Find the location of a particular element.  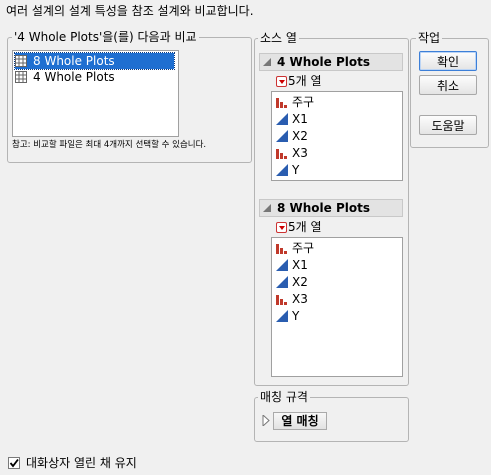

checkmark-icon is located at coordinates (14, 463).